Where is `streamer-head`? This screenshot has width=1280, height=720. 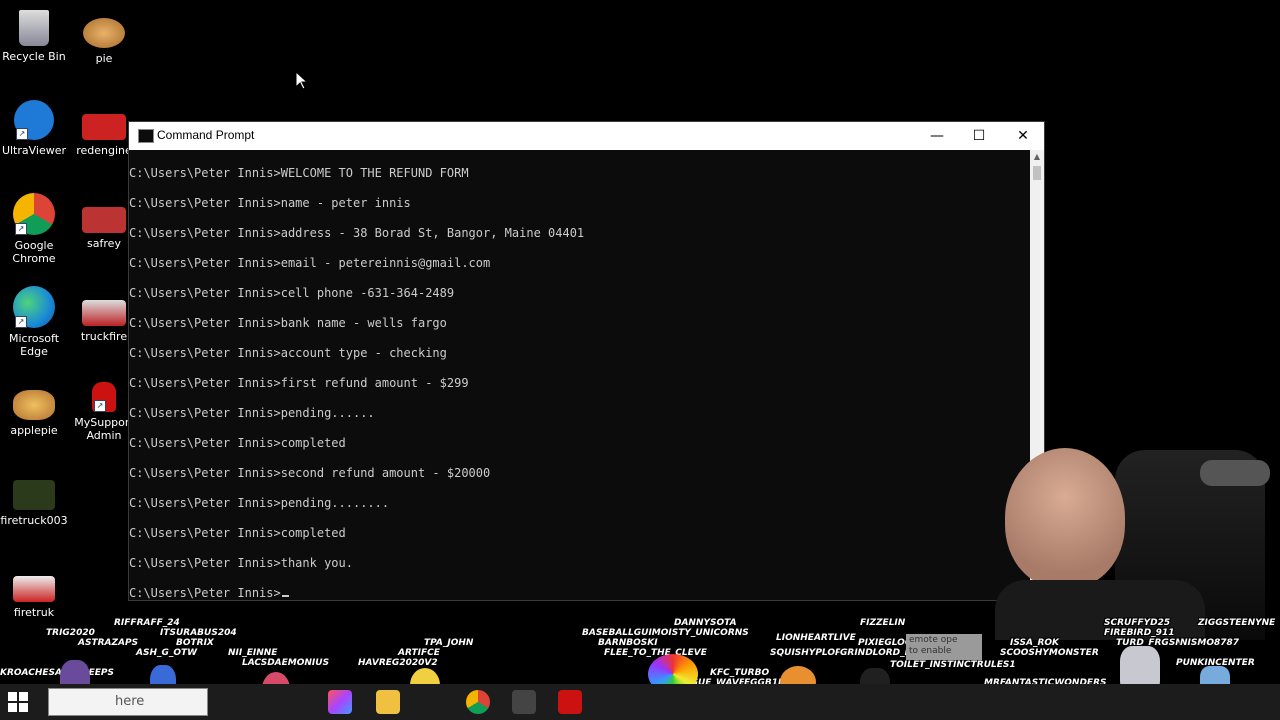
streamer-head is located at coordinates (1065, 518).